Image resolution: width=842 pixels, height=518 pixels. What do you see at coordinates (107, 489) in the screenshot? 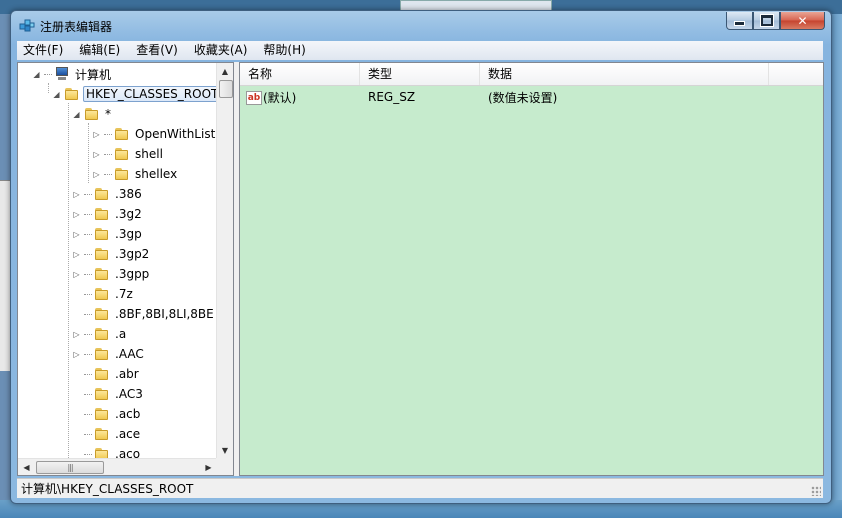
I see `status-path: 计算机\HKEY_CLASSES_ROOT` at bounding box center [107, 489].